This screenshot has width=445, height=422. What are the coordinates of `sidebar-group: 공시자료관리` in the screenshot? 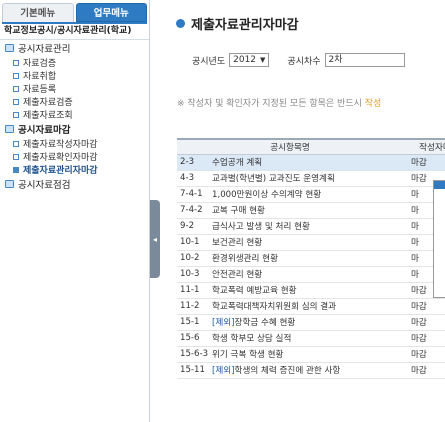 It's located at (74, 48).